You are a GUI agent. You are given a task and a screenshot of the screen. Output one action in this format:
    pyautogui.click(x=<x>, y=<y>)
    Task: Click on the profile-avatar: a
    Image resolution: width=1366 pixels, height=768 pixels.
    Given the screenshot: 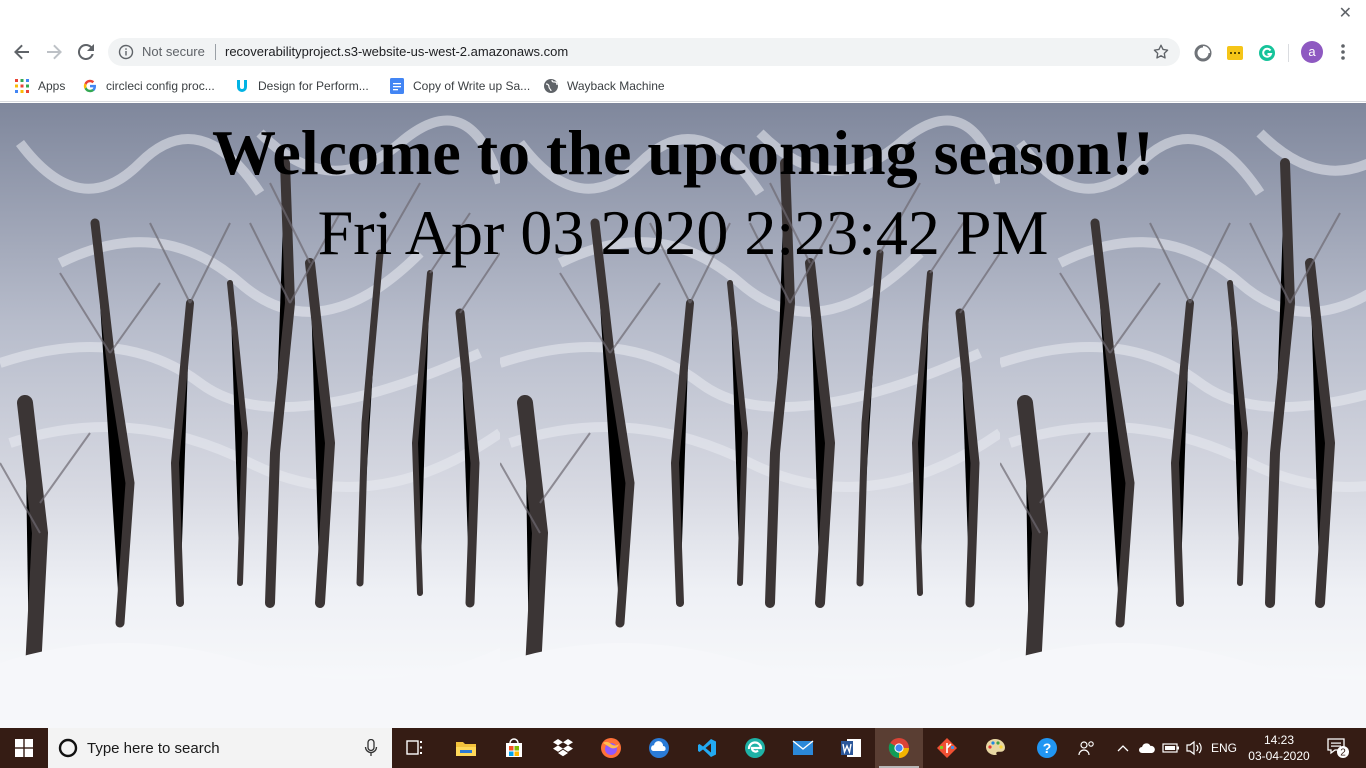 What is the action you would take?
    pyautogui.click(x=1312, y=52)
    